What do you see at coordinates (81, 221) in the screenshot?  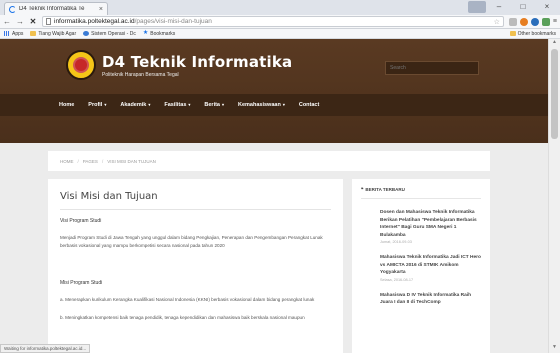 I see `visi-heading: Visi Program Studi` at bounding box center [81, 221].